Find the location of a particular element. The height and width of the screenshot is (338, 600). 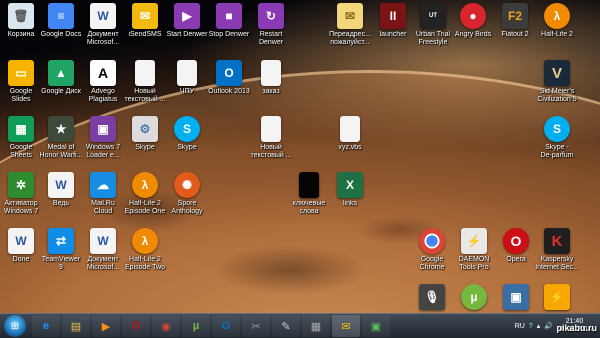

google-drive-icon: ▲ is located at coordinates (61, 73).